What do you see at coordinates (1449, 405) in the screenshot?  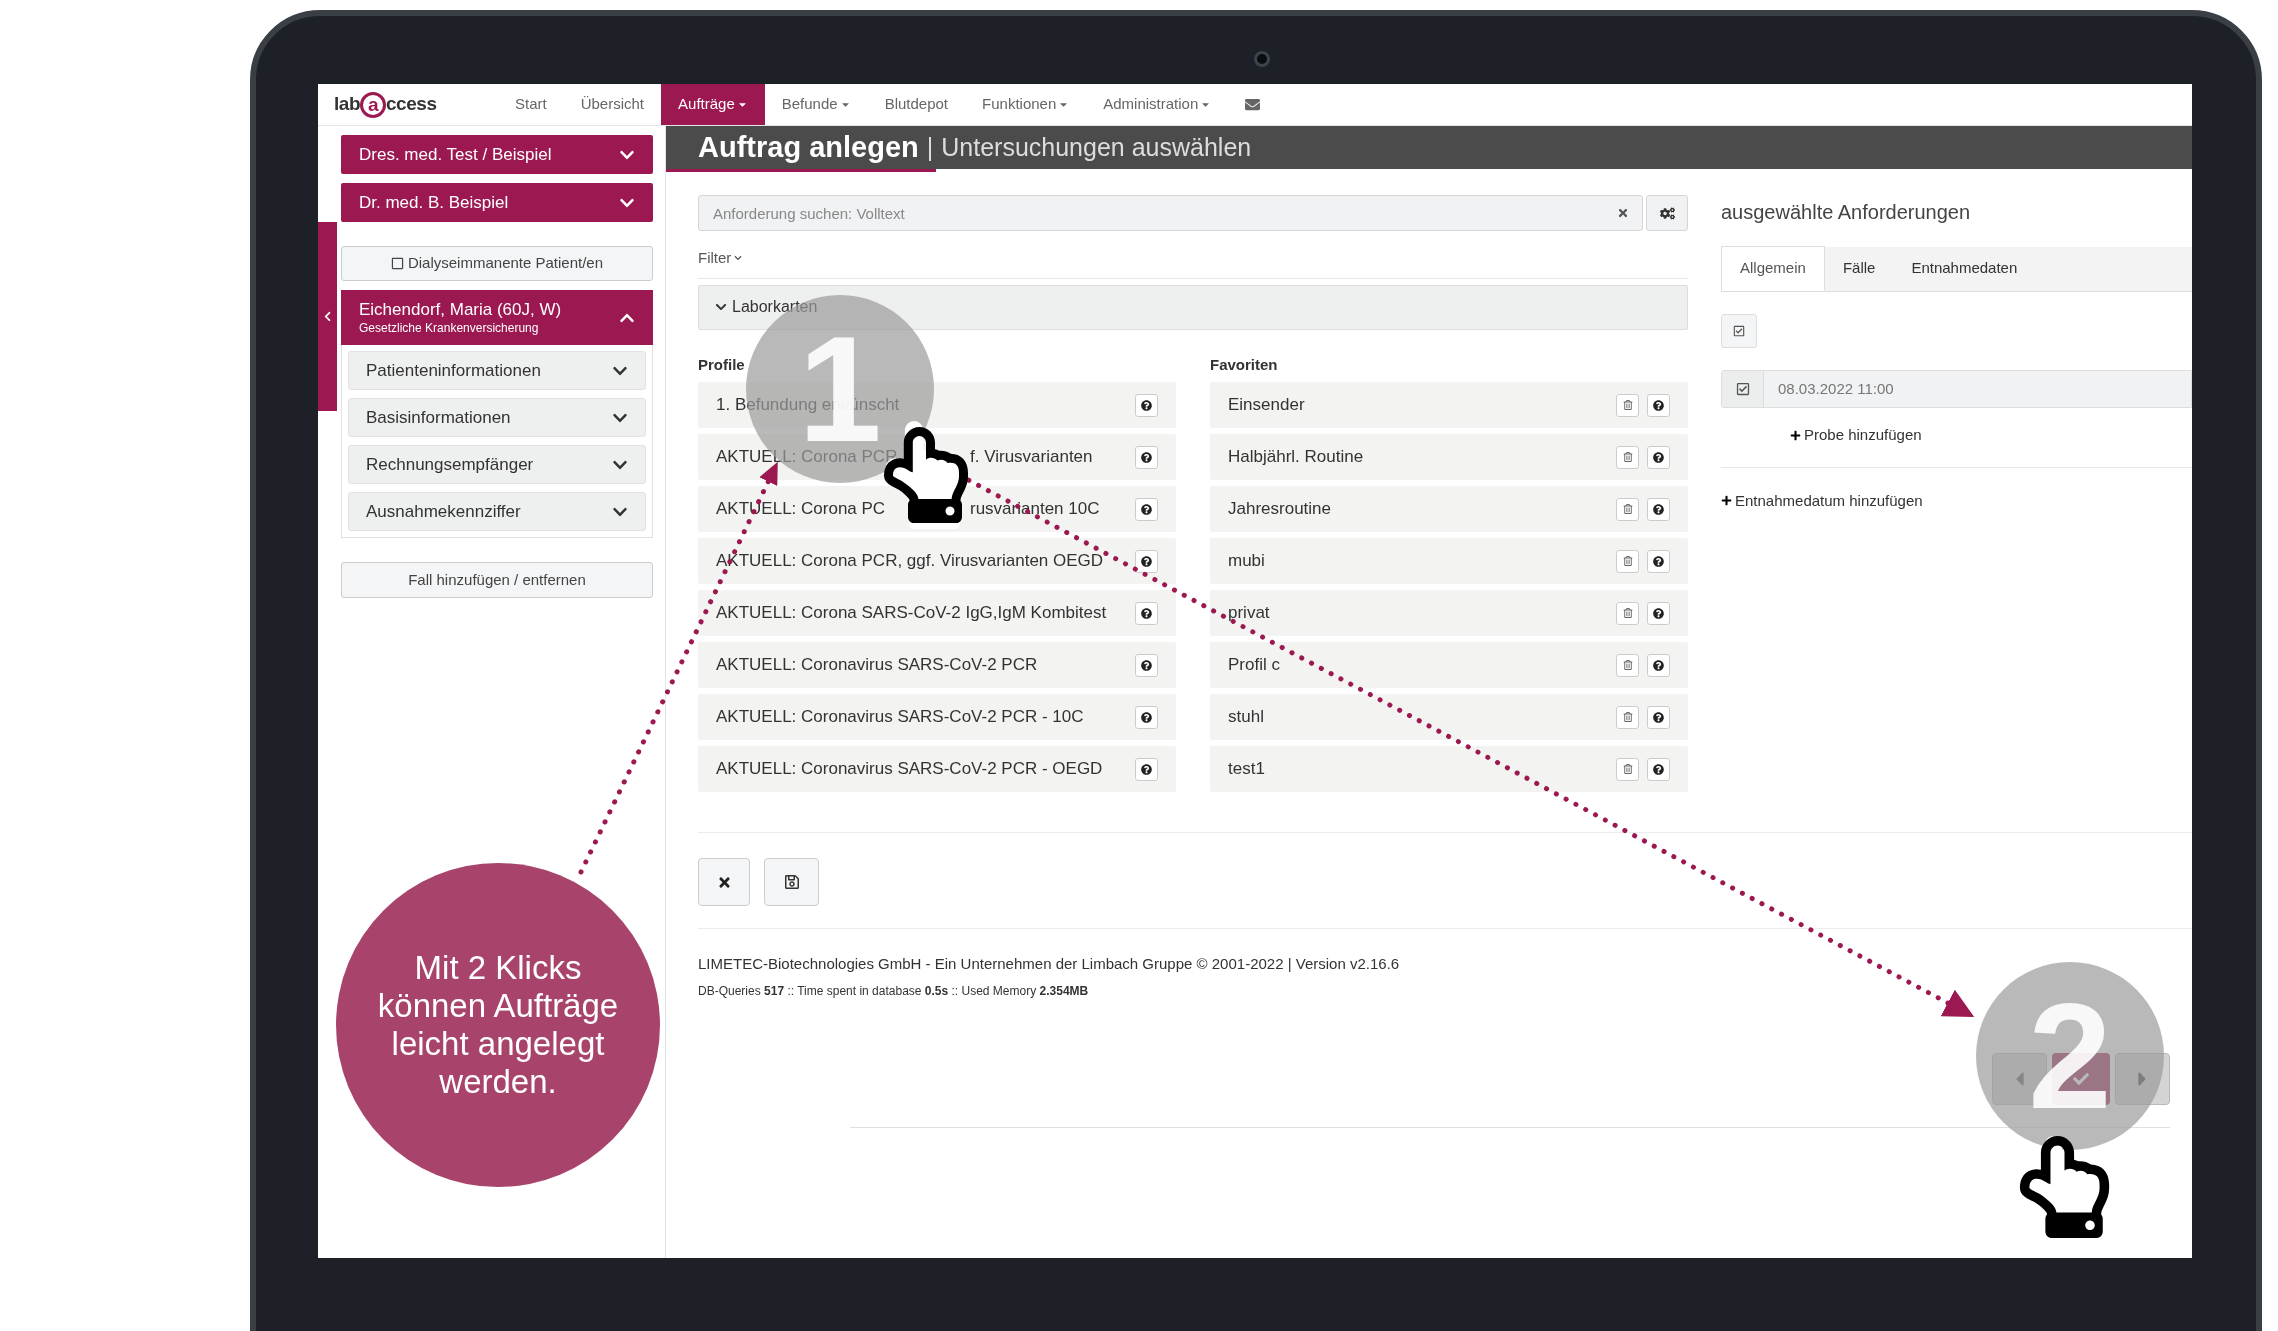 I see `favorite-row: Einsender` at bounding box center [1449, 405].